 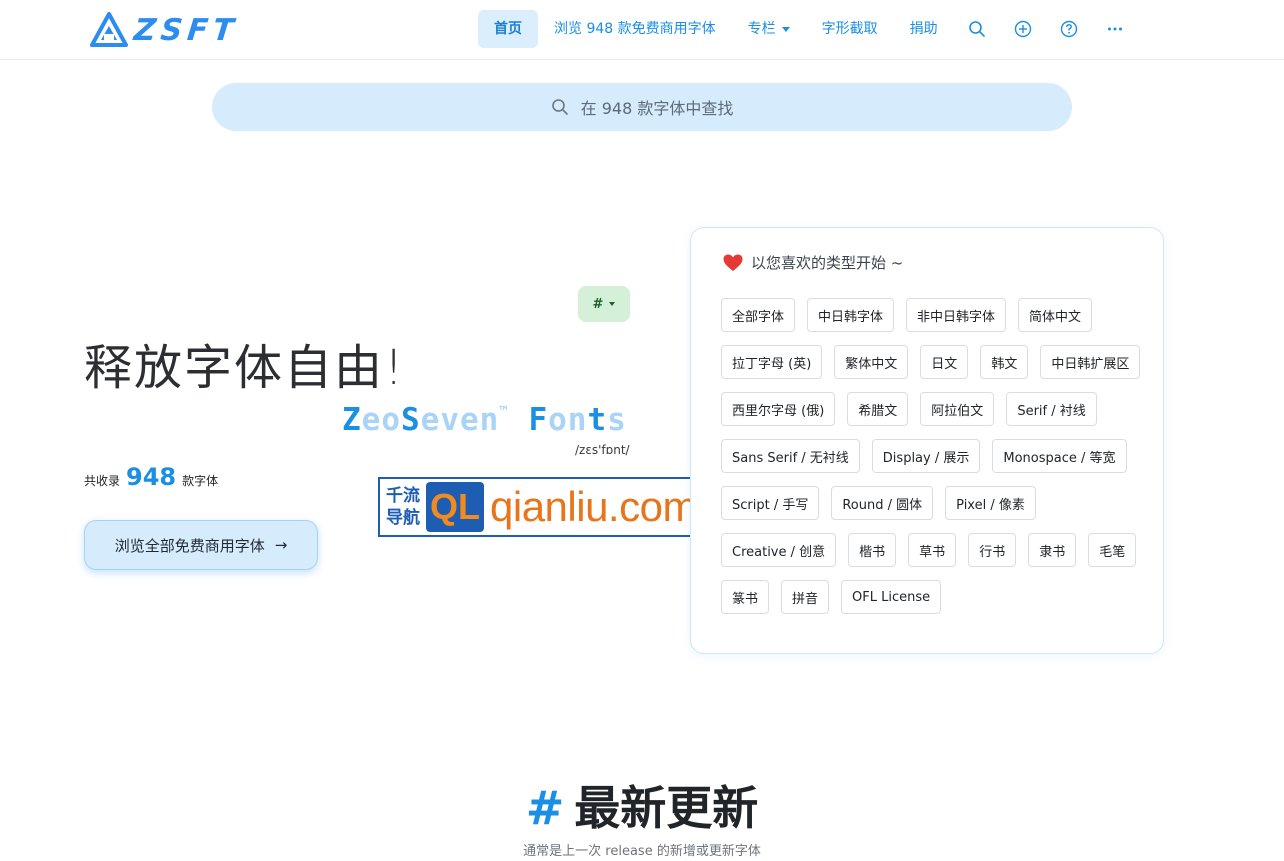 What do you see at coordinates (827, 263) in the screenshot?
I see `card-heading-text: 以您喜欢的类型开始 ~` at bounding box center [827, 263].